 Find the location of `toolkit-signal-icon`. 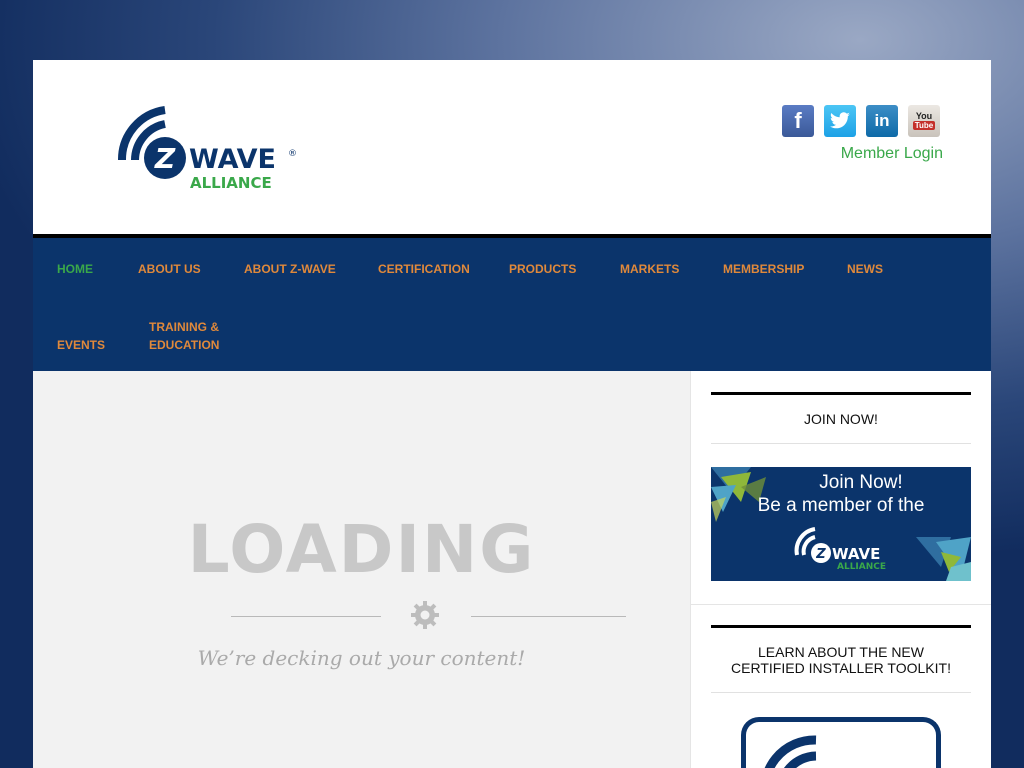

toolkit-signal-icon is located at coordinates (790, 751).